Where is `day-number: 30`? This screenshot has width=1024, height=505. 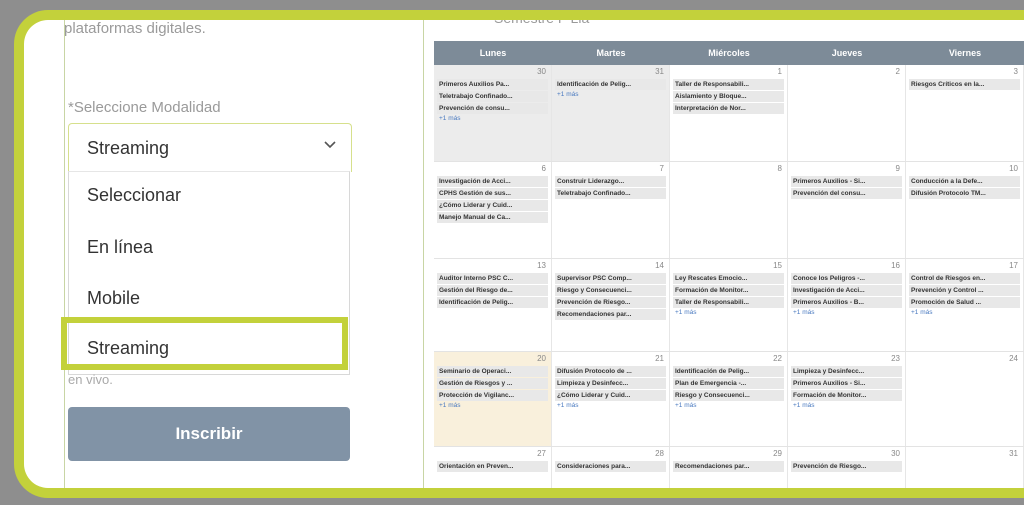 day-number: 30 is located at coordinates (541, 71).